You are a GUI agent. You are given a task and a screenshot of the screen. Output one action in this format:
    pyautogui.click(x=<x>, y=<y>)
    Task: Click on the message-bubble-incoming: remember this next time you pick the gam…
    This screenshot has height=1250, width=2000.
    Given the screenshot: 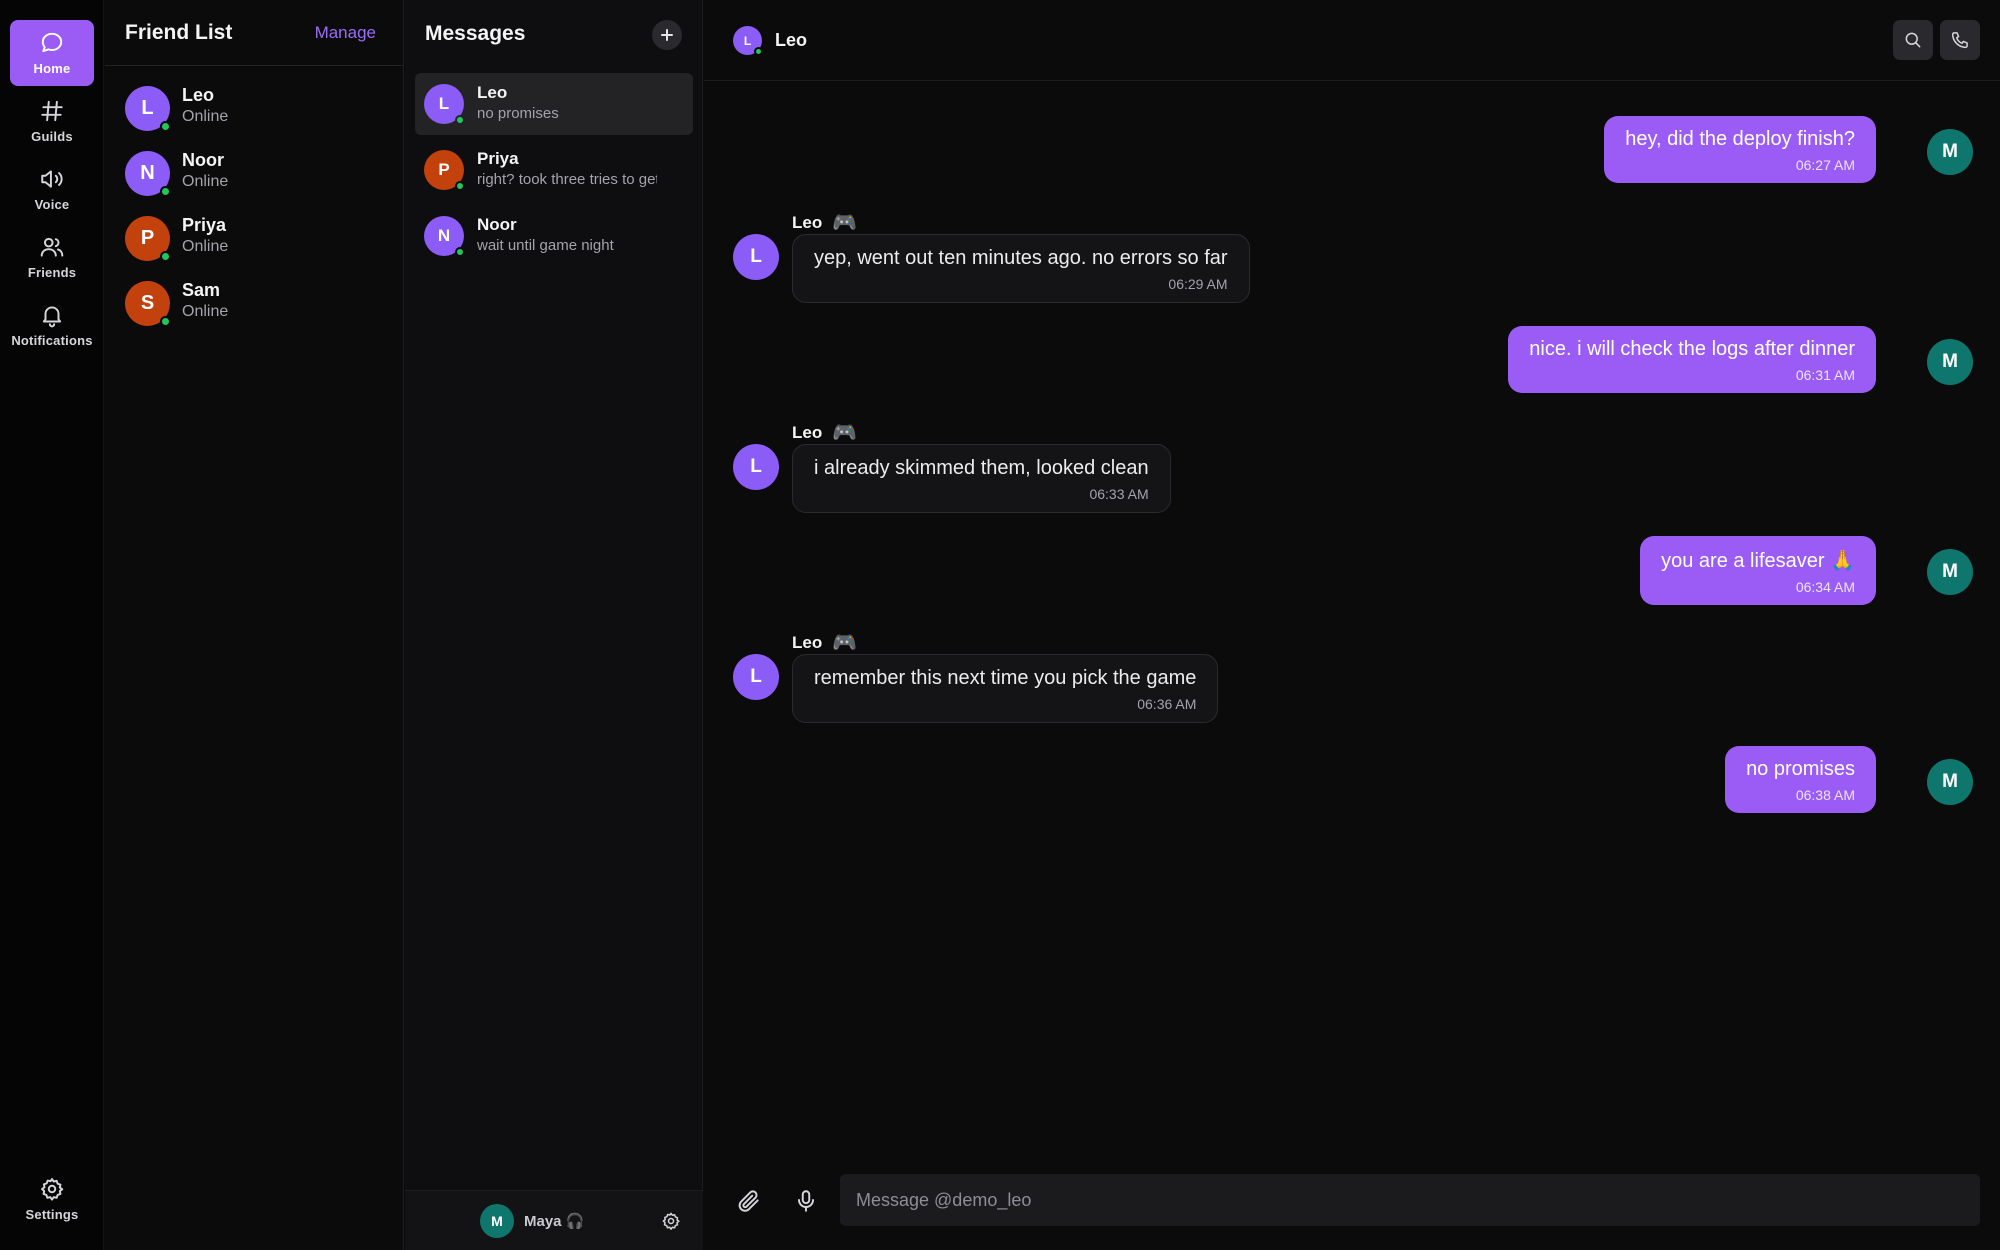 What is the action you would take?
    pyautogui.click(x=1005, y=688)
    